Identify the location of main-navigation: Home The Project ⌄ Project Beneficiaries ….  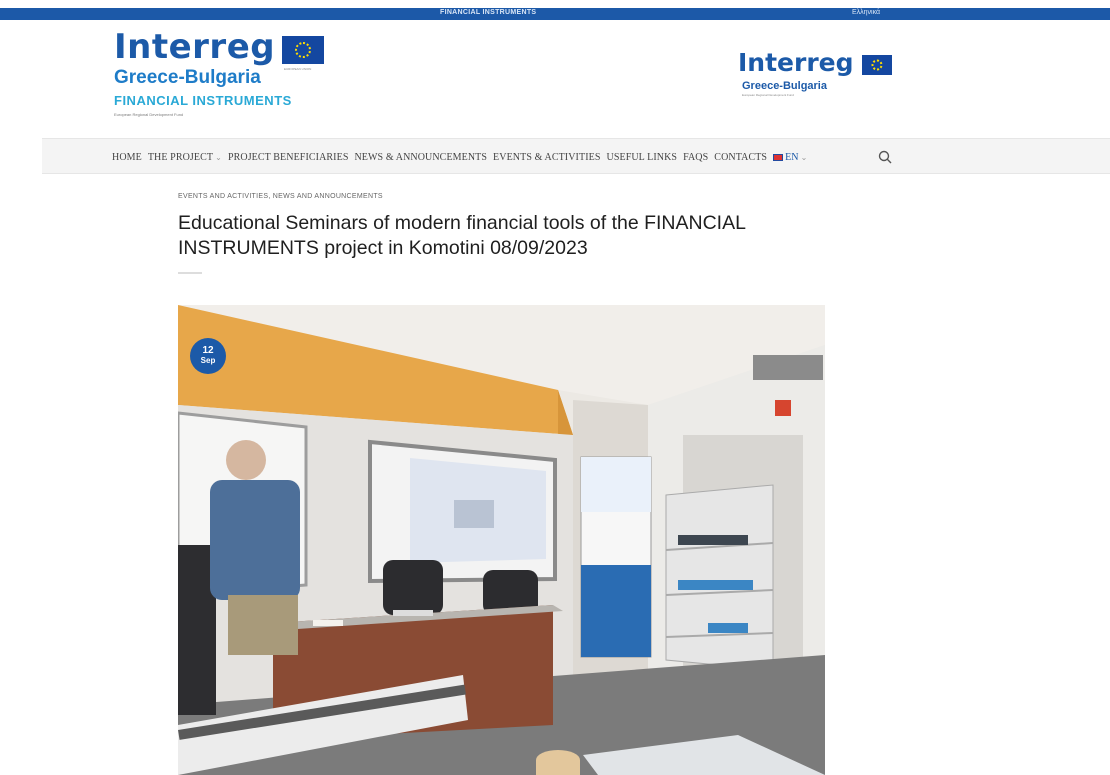
(576, 156).